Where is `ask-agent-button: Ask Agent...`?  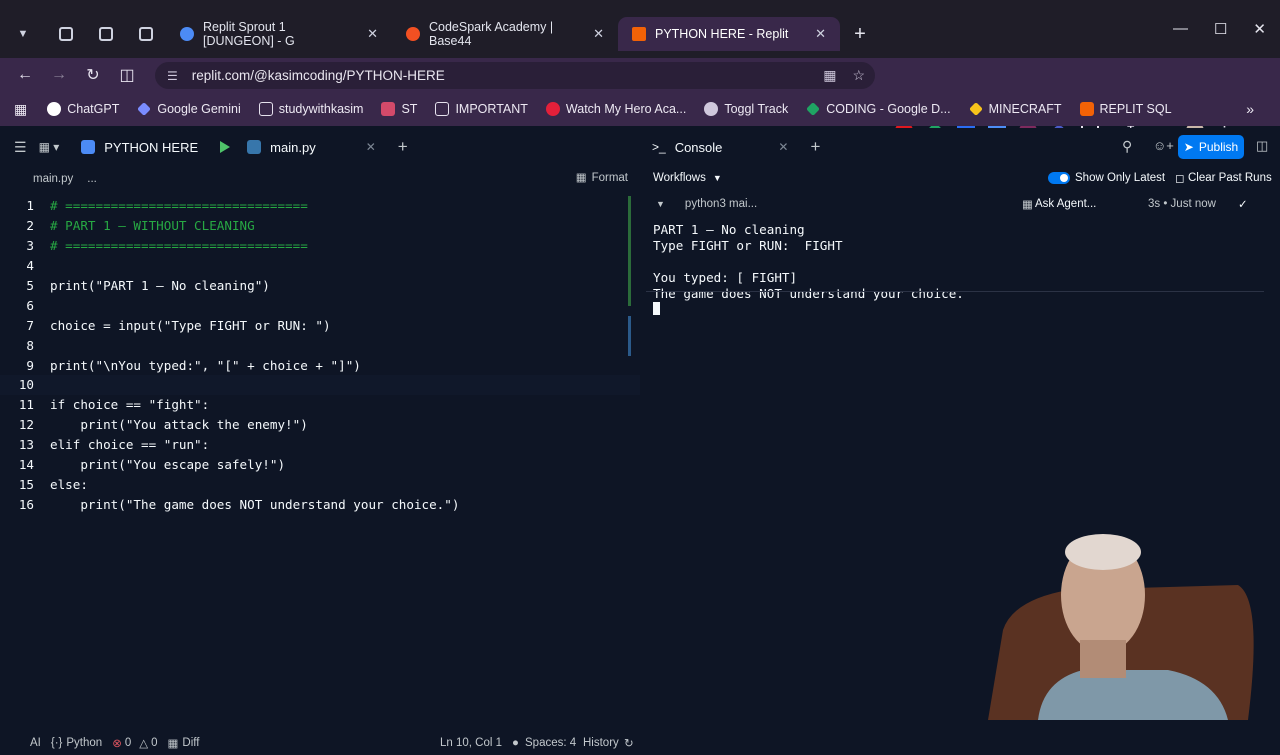
ask-agent-button: Ask Agent... is located at coordinates (1065, 204).